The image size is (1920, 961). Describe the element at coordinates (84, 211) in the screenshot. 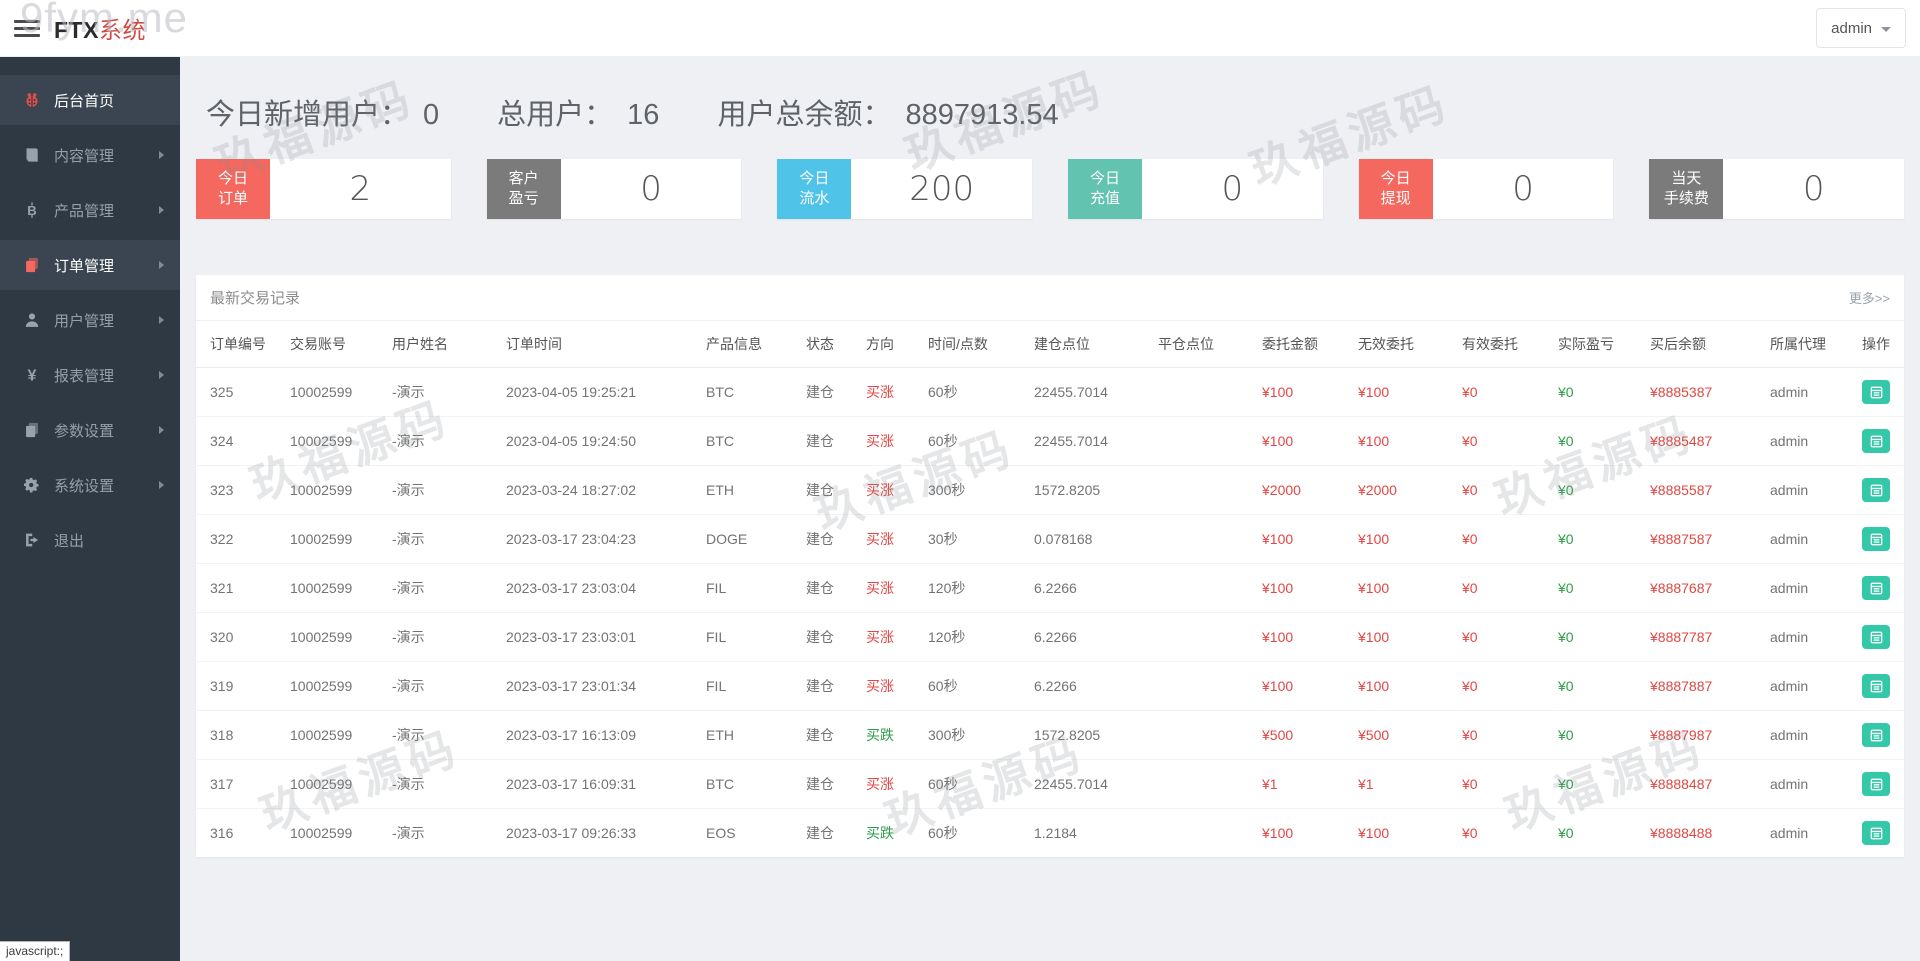

I see `sidebar-item-label: 产品管理` at that location.